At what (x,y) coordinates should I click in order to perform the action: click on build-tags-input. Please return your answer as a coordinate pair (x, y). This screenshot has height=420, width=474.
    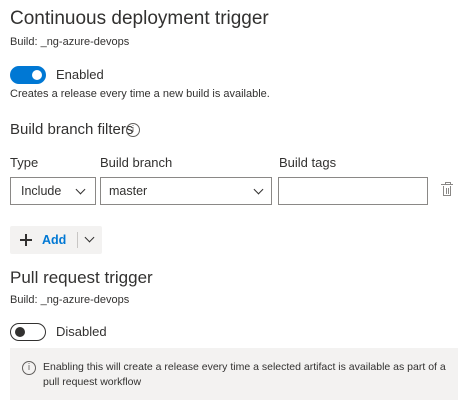
    Looking at the image, I should click on (353, 191).